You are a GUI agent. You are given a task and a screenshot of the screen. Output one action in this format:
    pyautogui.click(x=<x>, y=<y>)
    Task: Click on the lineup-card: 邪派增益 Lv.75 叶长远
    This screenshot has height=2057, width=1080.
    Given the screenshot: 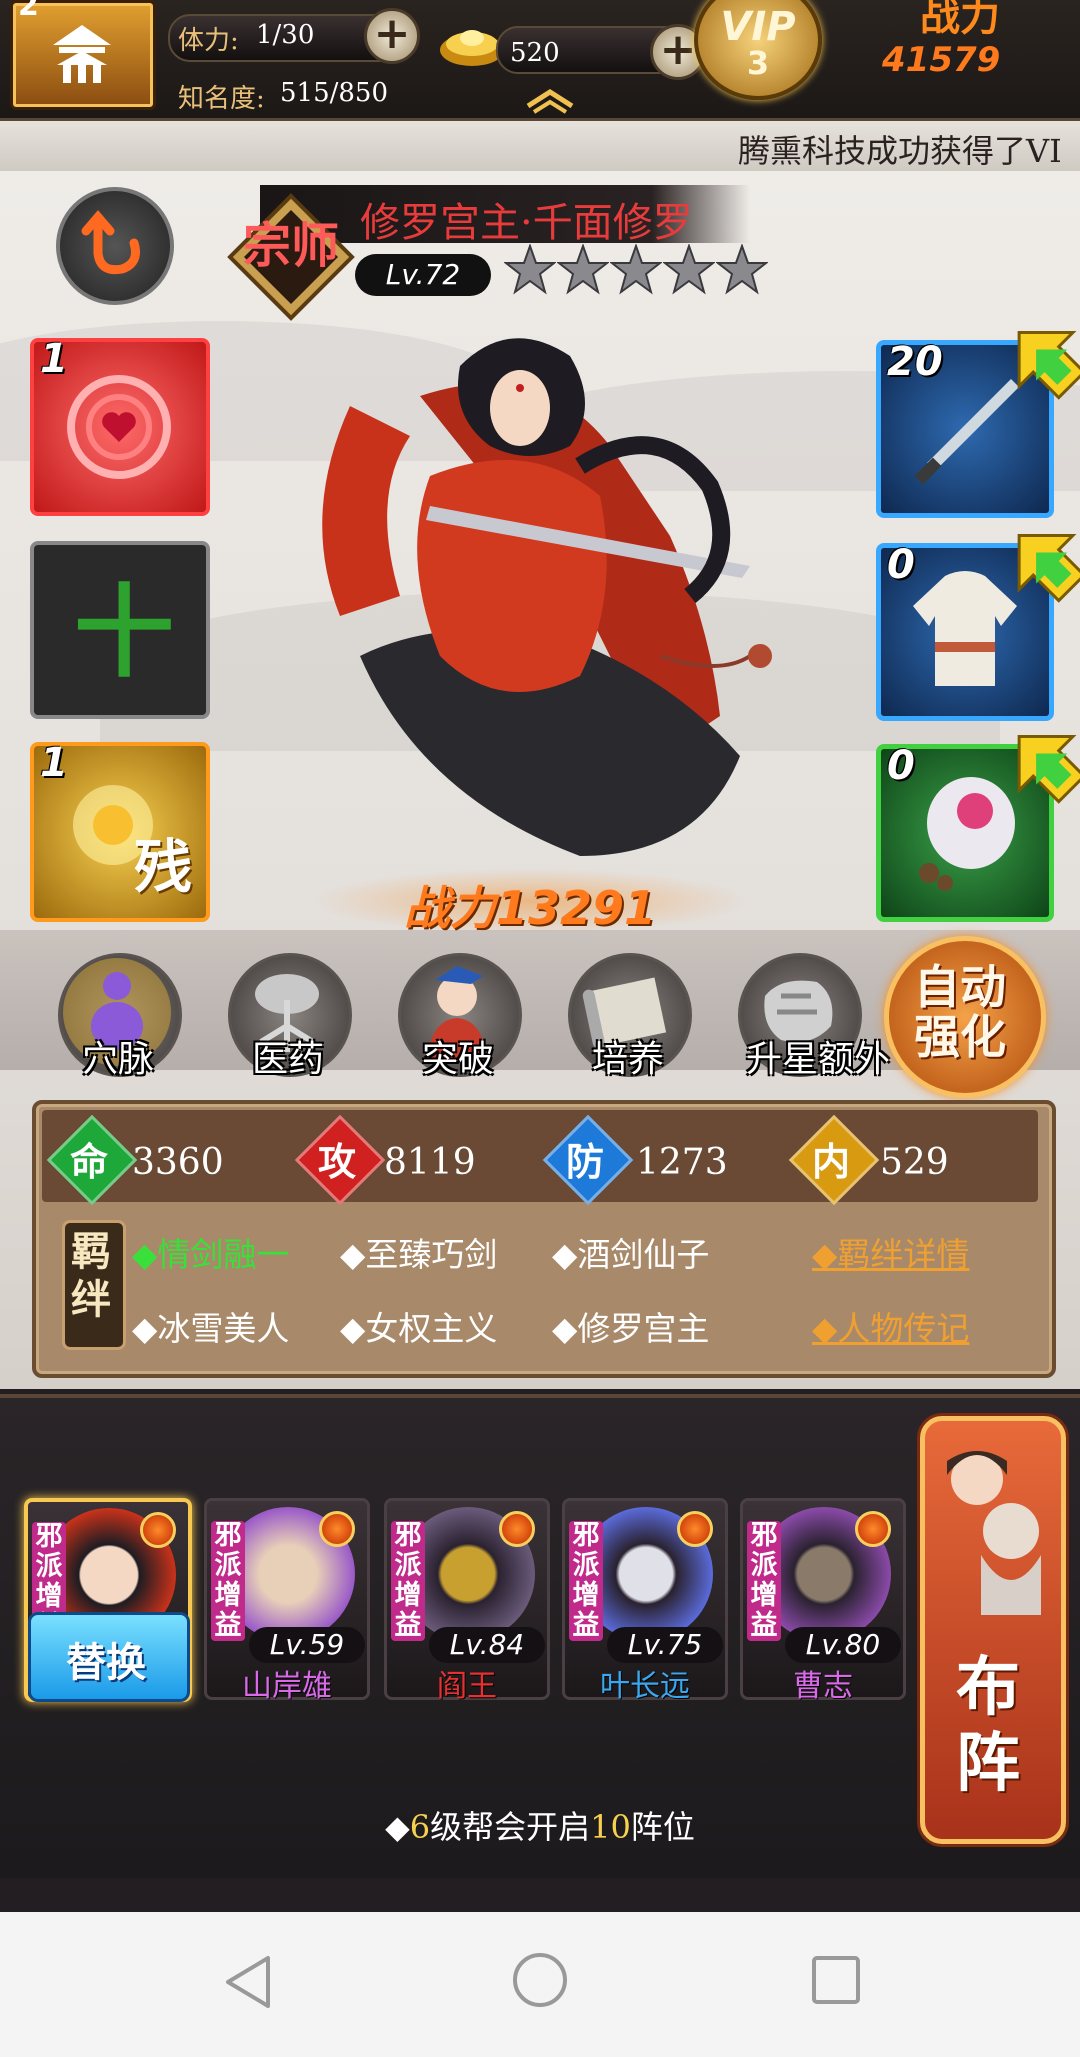 What is the action you would take?
    pyautogui.click(x=645, y=1601)
    